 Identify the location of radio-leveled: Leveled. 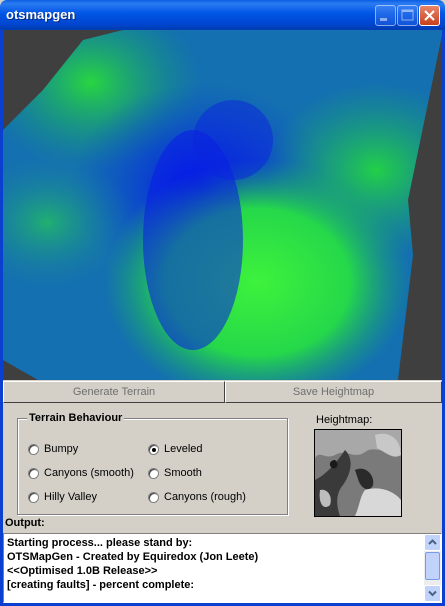
(175, 449).